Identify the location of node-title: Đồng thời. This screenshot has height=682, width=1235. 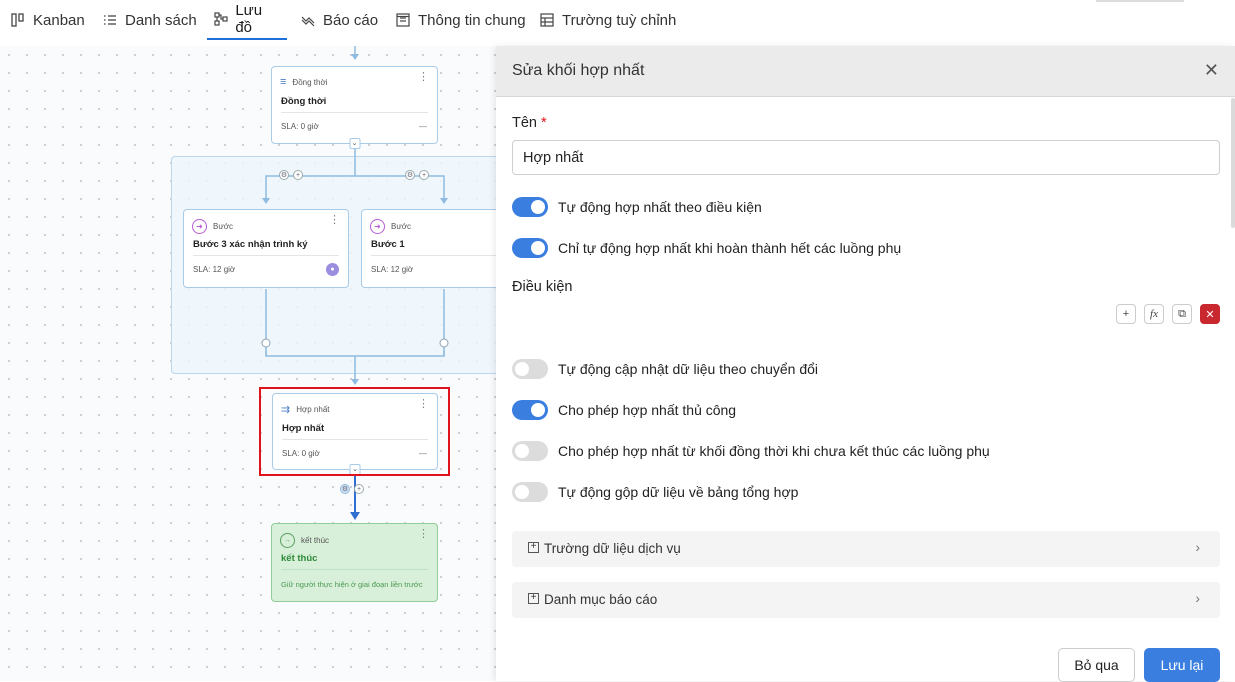
(304, 101).